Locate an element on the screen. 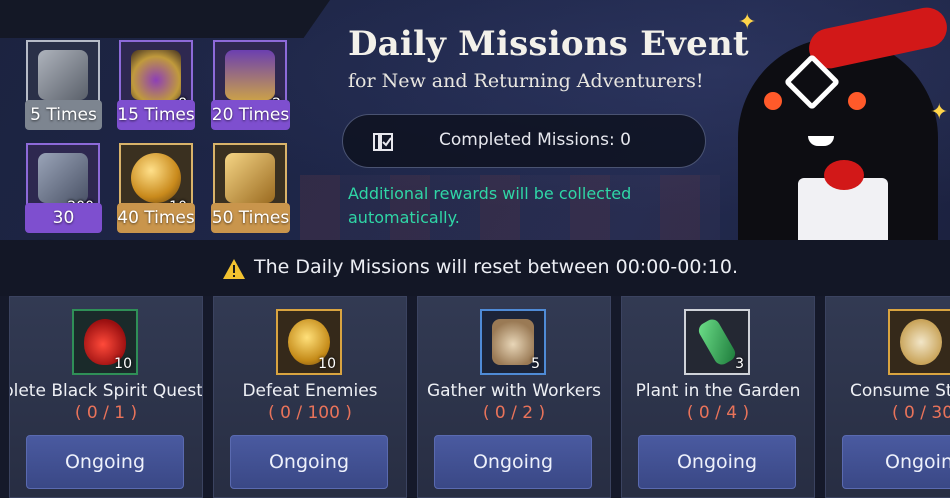 The height and width of the screenshot is (498, 950). mission-card: 5 Gather with Workers ( 0 / 2 ) Ongoing is located at coordinates (514, 397).